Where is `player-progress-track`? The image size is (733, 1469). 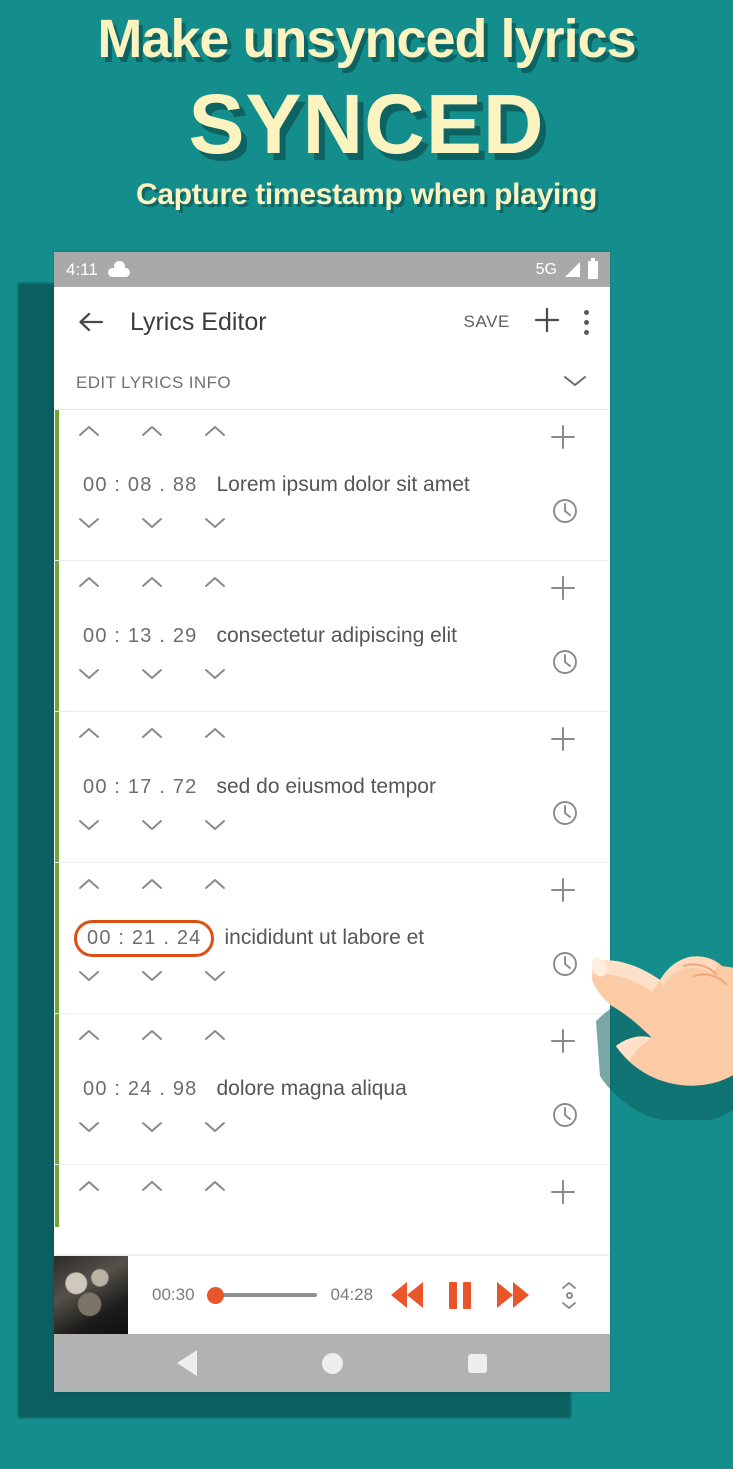
player-progress-track is located at coordinates (264, 1295).